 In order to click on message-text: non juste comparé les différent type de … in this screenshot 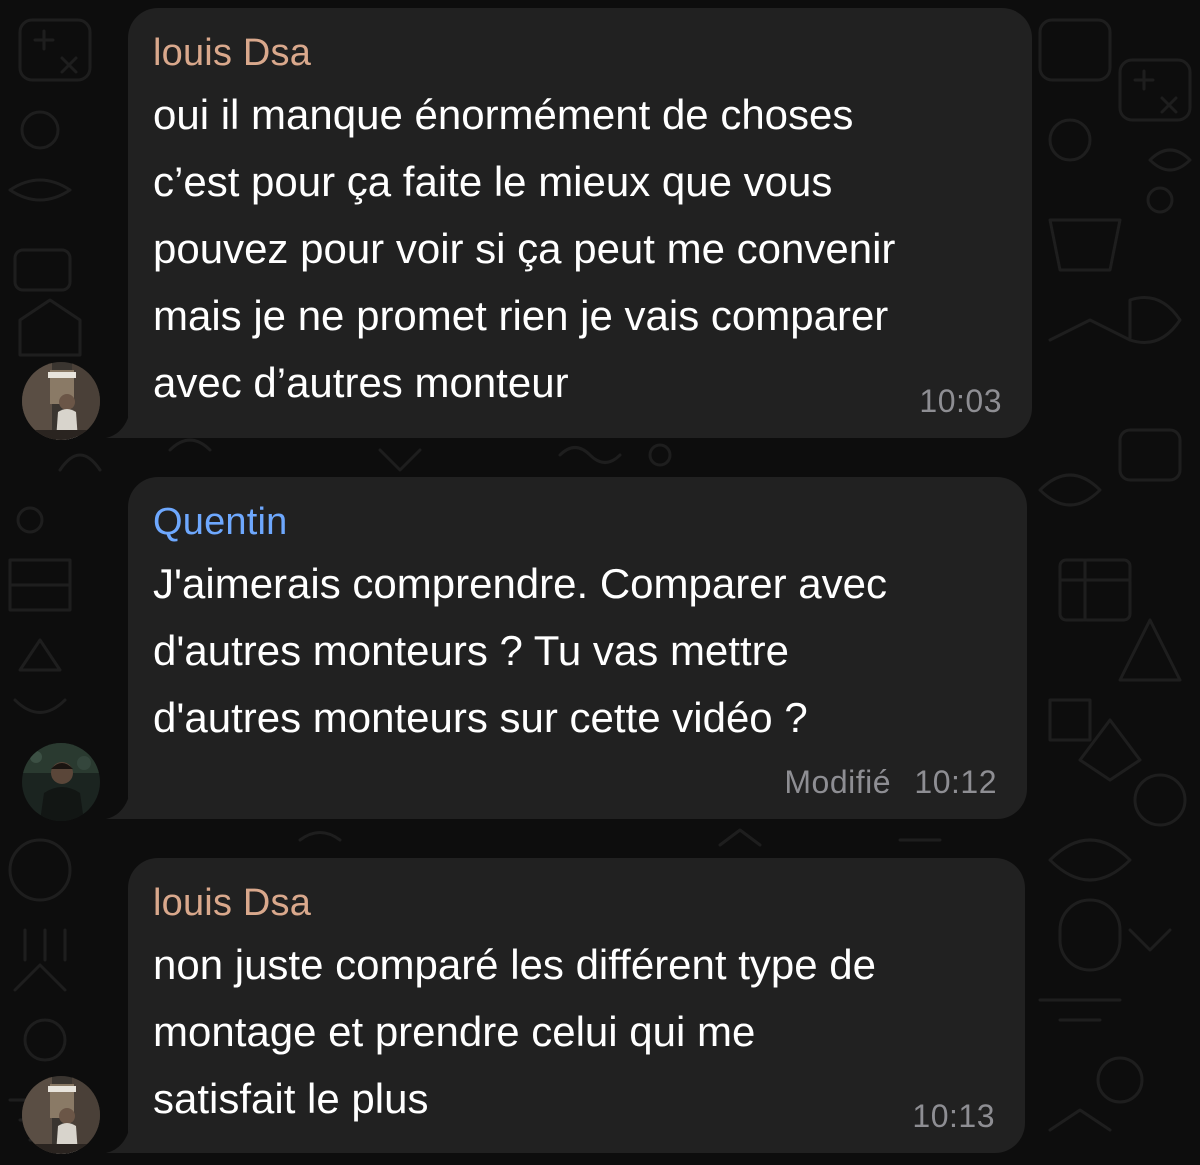, I will do `click(574, 1031)`.